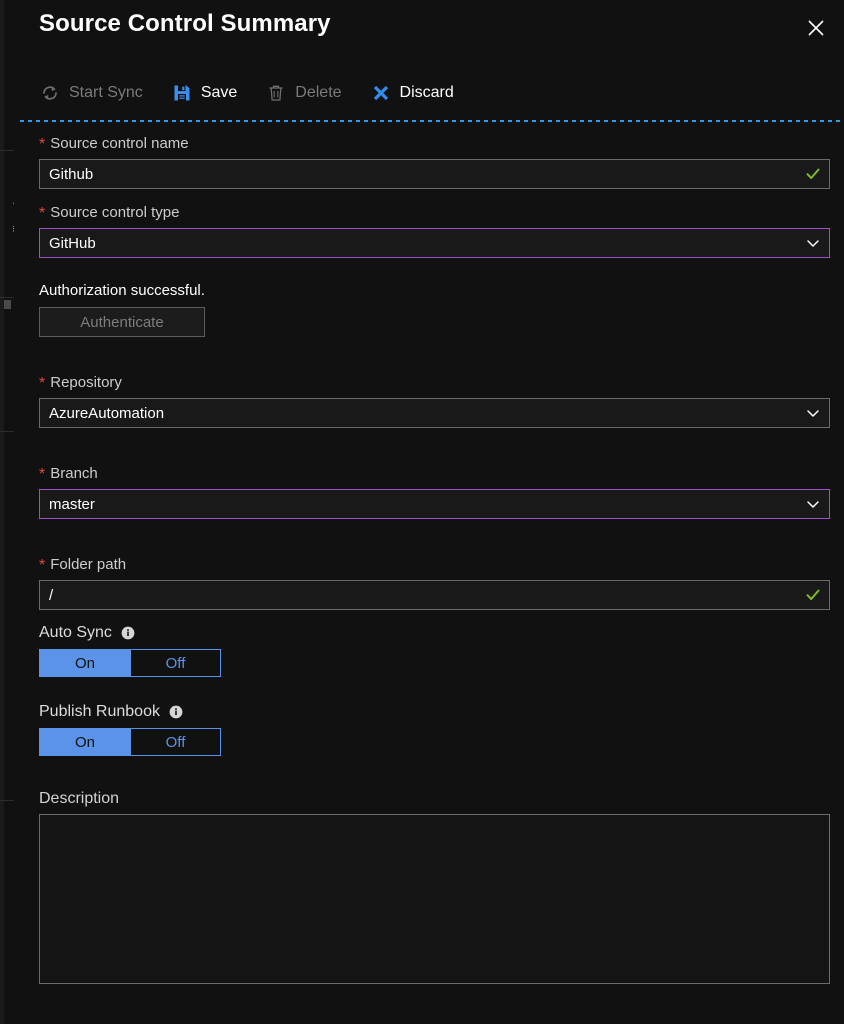  What do you see at coordinates (106, 92) in the screenshot?
I see `start-sync-label: Start Sync` at bounding box center [106, 92].